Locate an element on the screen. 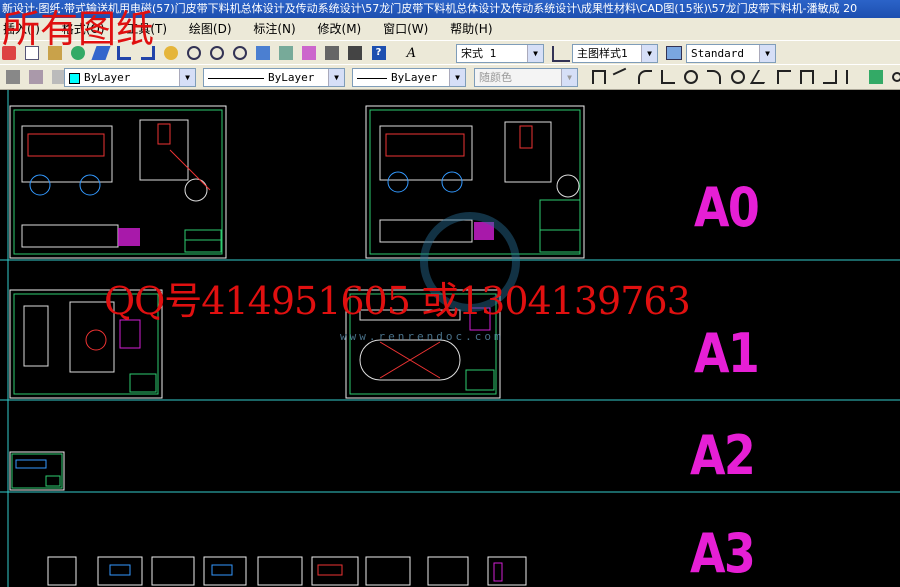 The width and height of the screenshot is (900, 587). label-a3: A3 is located at coordinates (723, 553).